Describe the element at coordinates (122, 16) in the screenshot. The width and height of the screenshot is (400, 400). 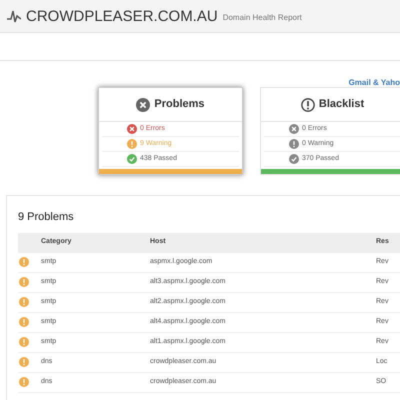
I see `brand-name: CROWDPLEASER.COM.AU` at that location.